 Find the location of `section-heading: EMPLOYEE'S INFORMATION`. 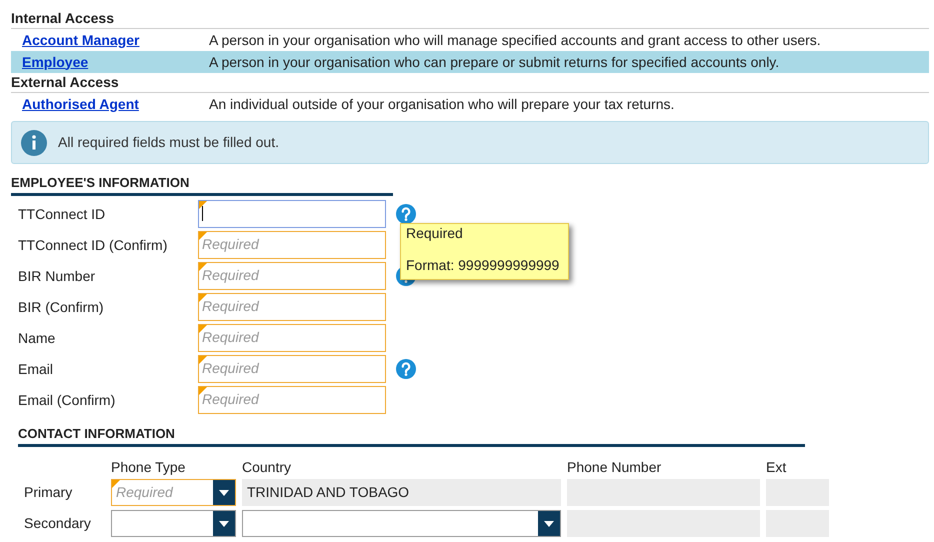

section-heading: EMPLOYEE'S INFORMATION is located at coordinates (100, 182).